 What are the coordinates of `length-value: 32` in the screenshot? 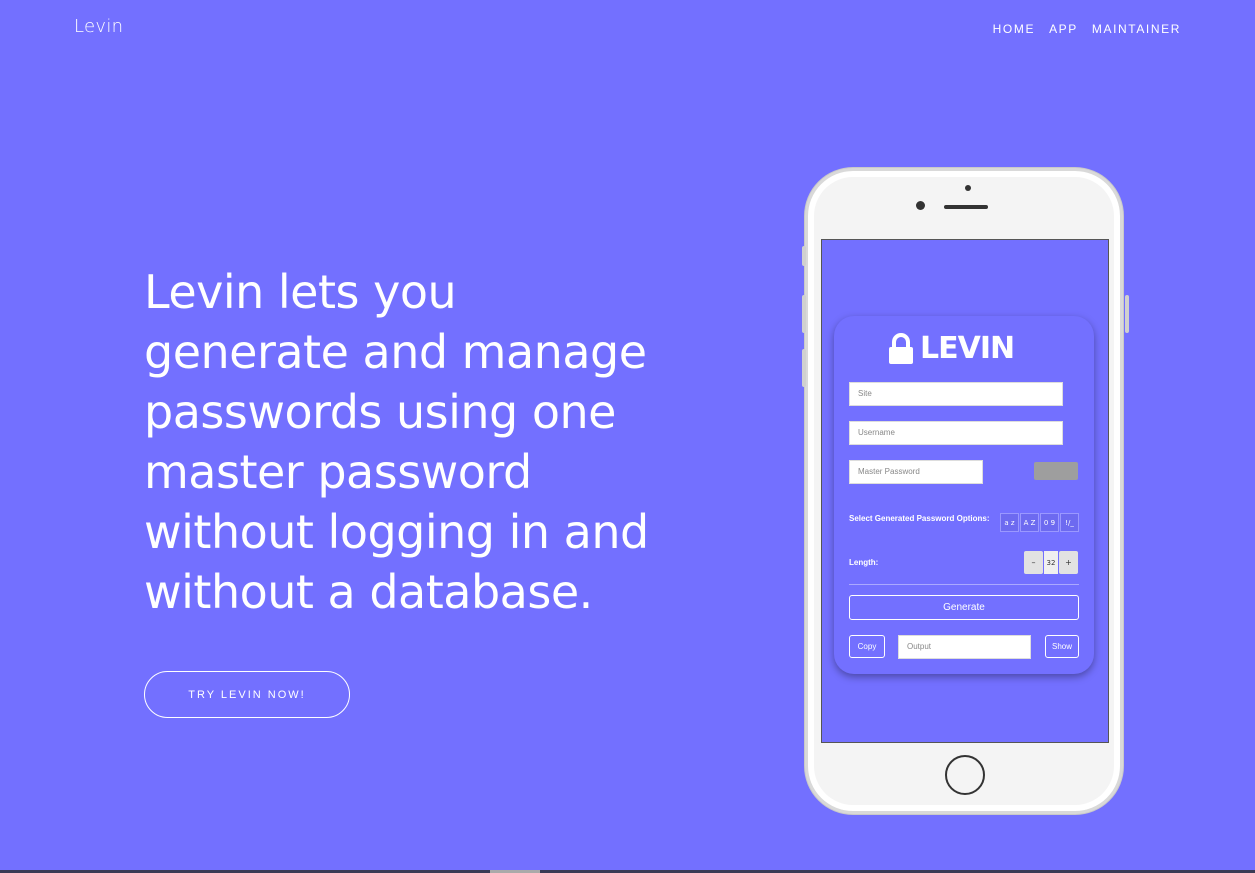 It's located at (1051, 562).